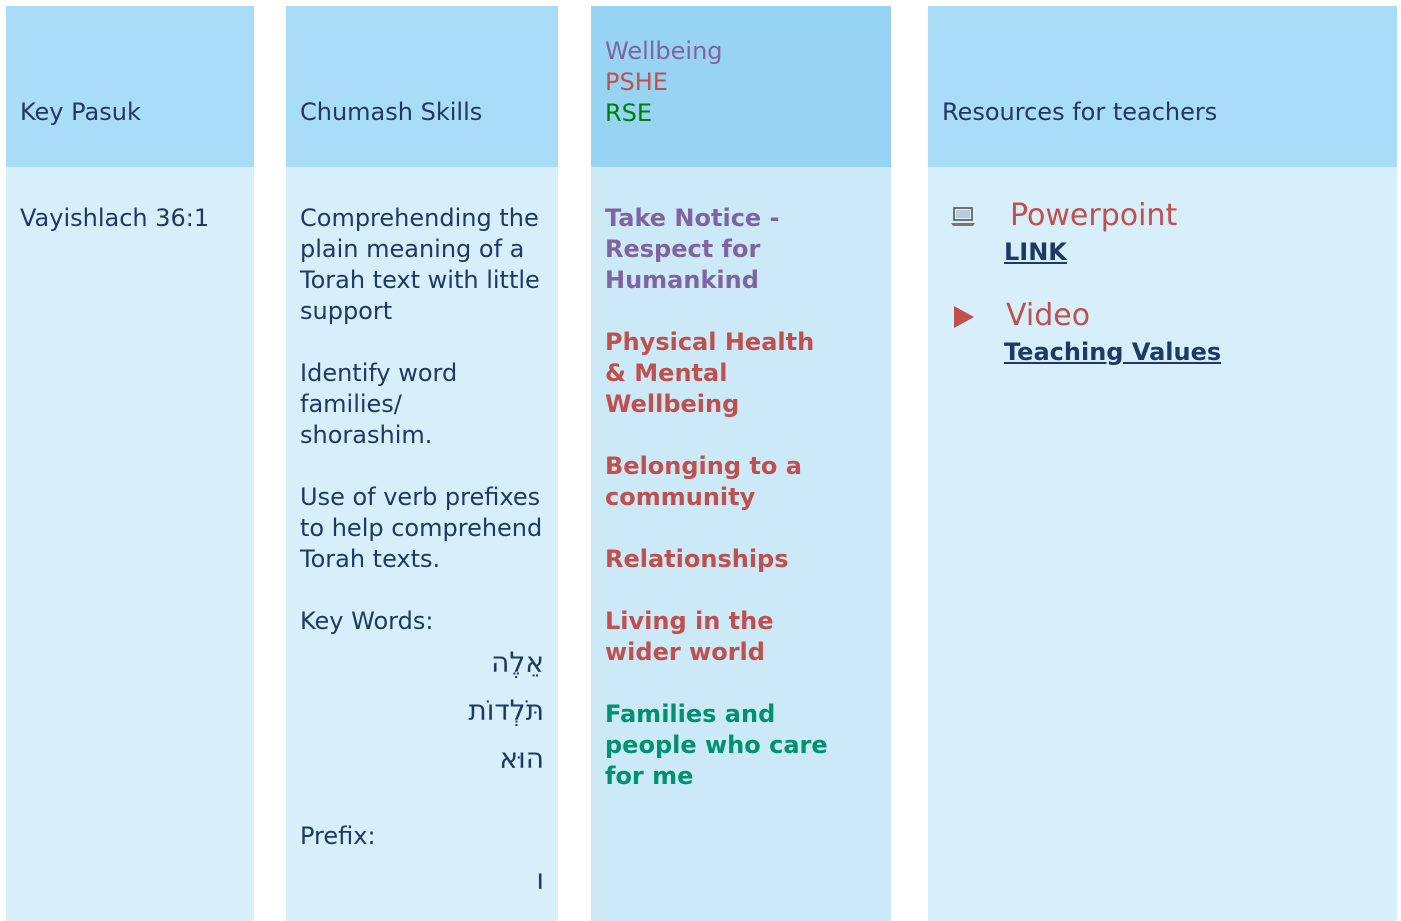 Image resolution: width=1401 pixels, height=921 pixels. Describe the element at coordinates (80, 112) in the screenshot. I see `key-pasuk-title: Key Pasuk` at that location.